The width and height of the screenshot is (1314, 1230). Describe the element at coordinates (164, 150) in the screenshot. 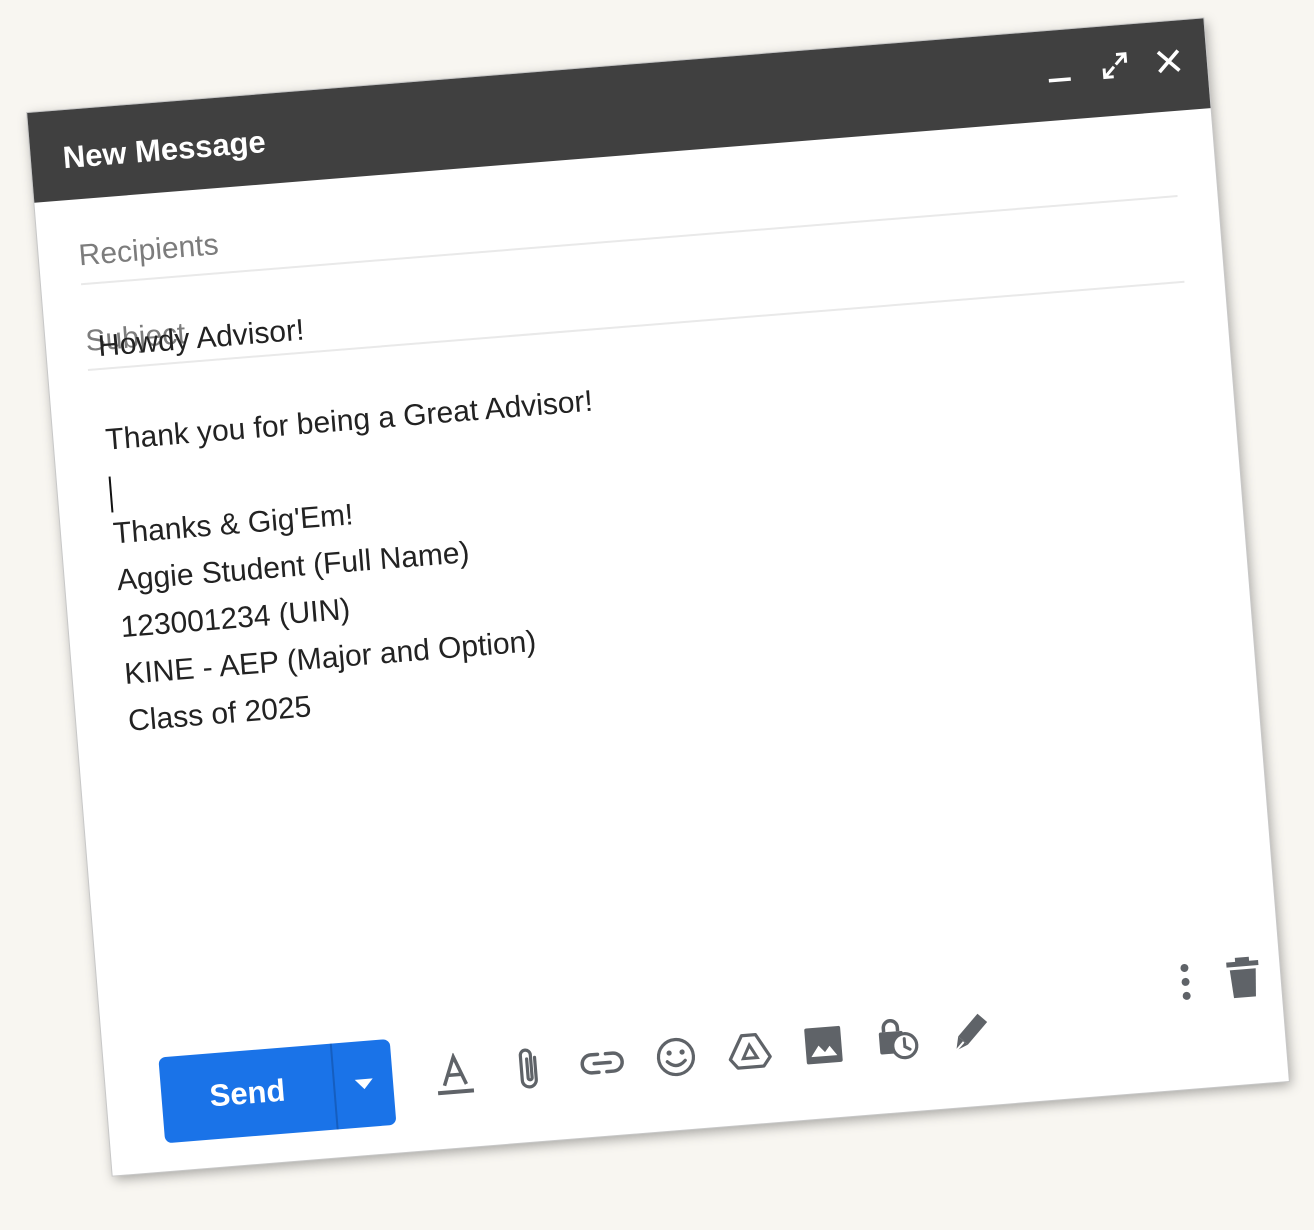

I see `compose-title: New Message` at that location.